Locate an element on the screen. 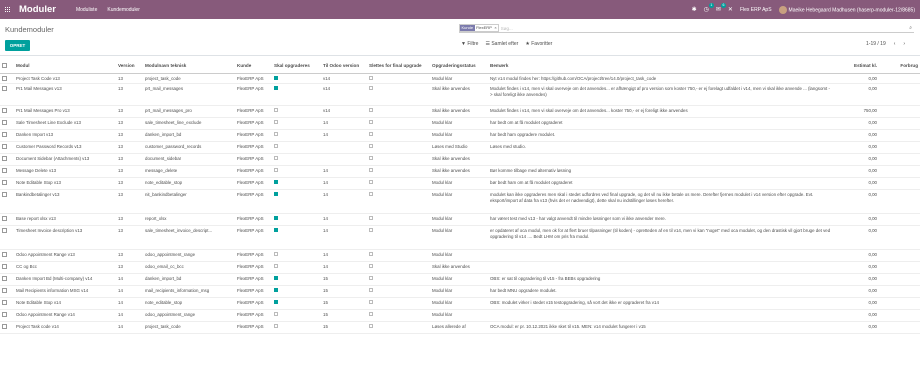 This screenshot has height=387, width=920. pager-prev-icon: ‹ is located at coordinates (895, 44).